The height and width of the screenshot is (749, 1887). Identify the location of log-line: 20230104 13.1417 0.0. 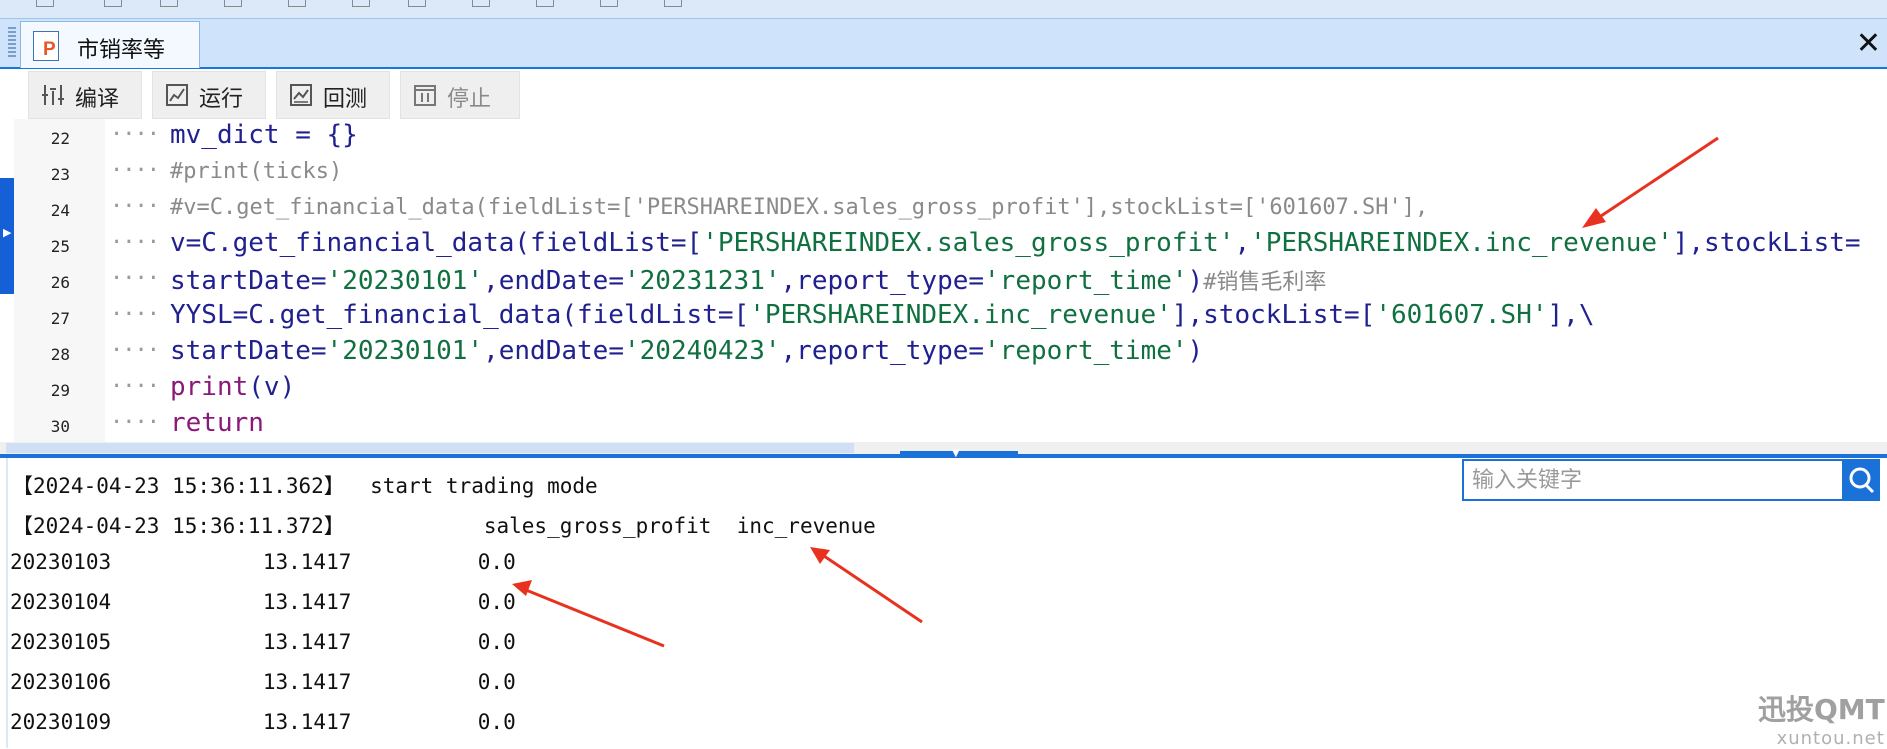
(263, 602).